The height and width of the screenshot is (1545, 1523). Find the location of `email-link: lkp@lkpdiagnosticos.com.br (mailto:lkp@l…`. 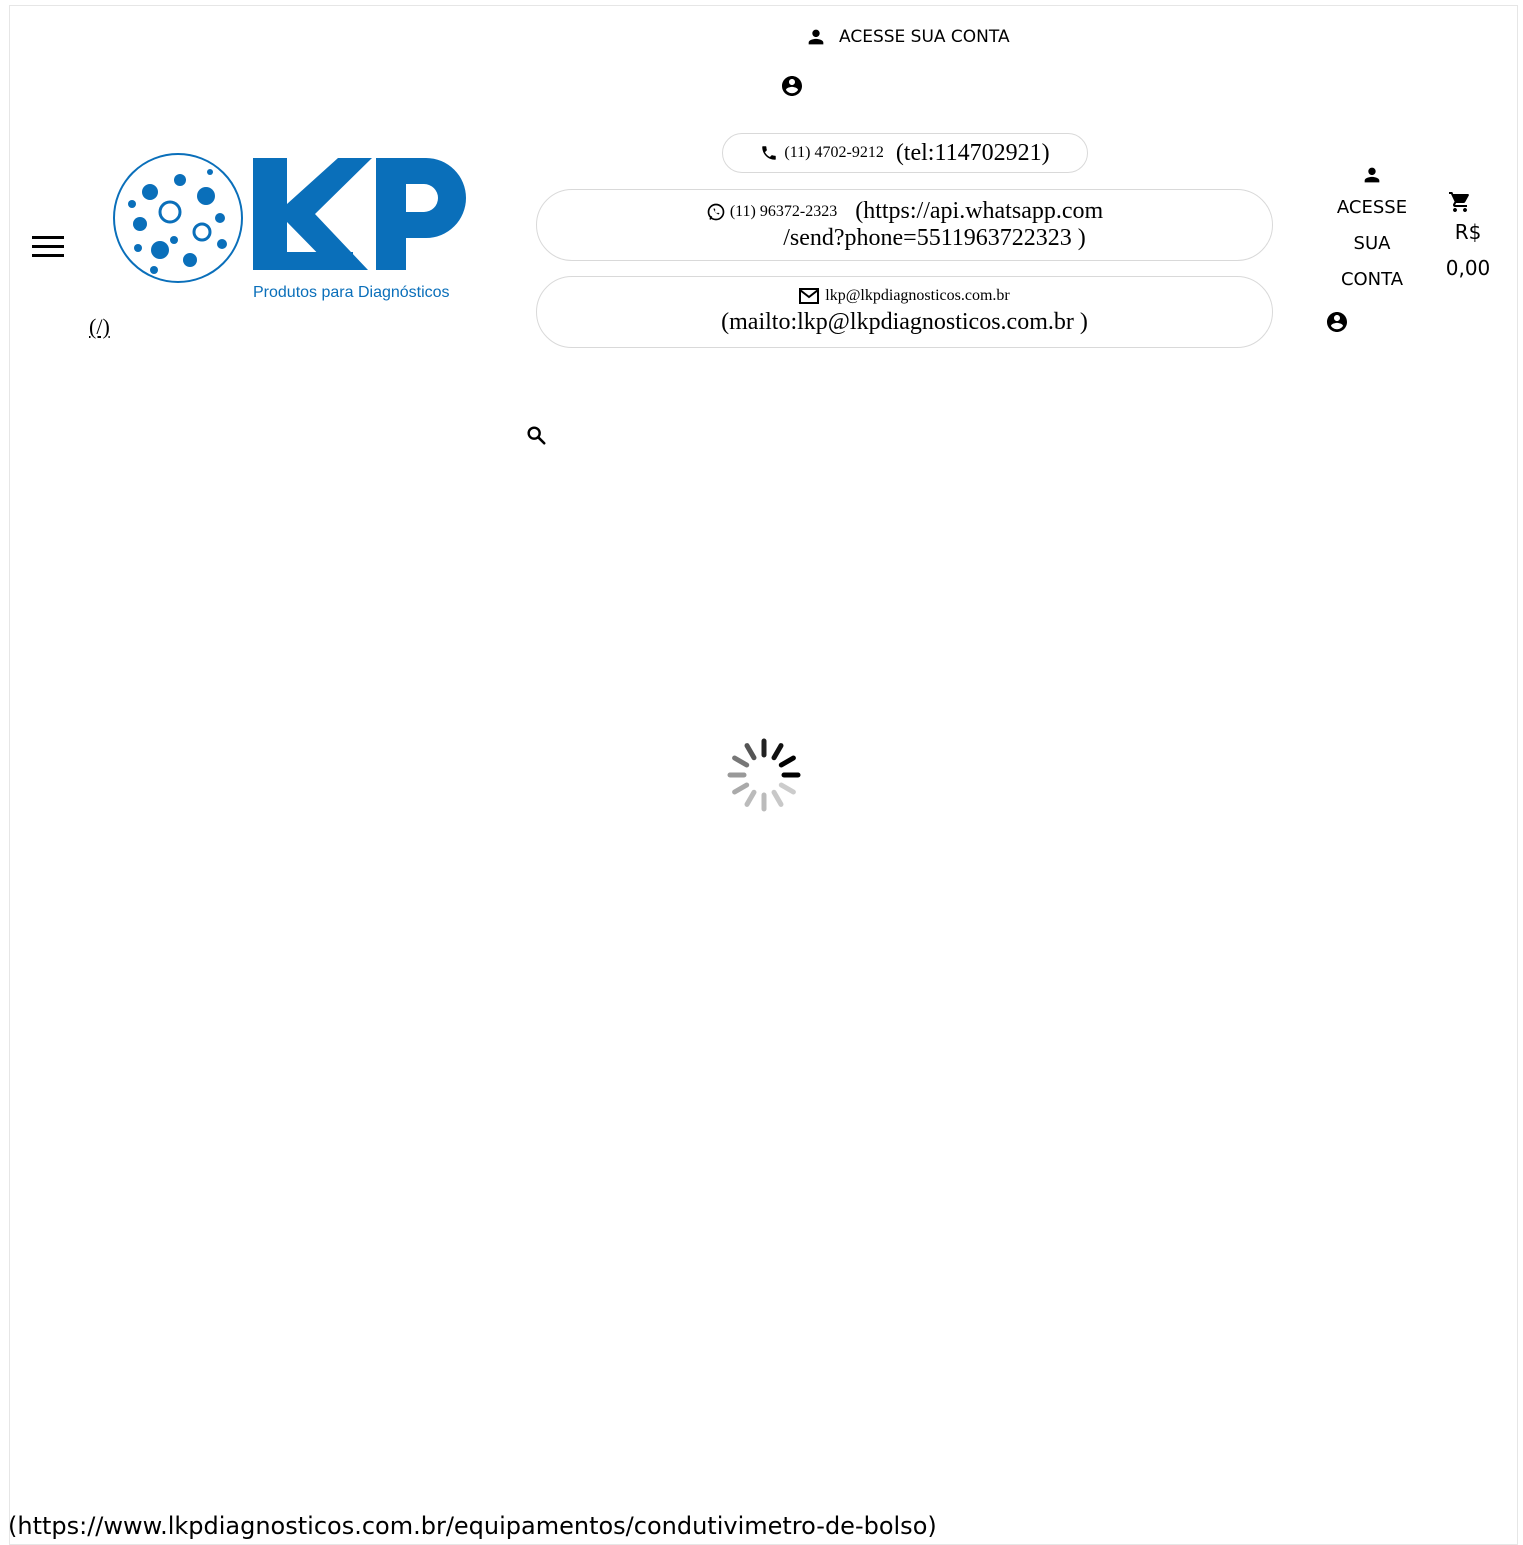

email-link: lkp@lkpdiagnosticos.com.br (mailto:lkp@l… is located at coordinates (904, 312).